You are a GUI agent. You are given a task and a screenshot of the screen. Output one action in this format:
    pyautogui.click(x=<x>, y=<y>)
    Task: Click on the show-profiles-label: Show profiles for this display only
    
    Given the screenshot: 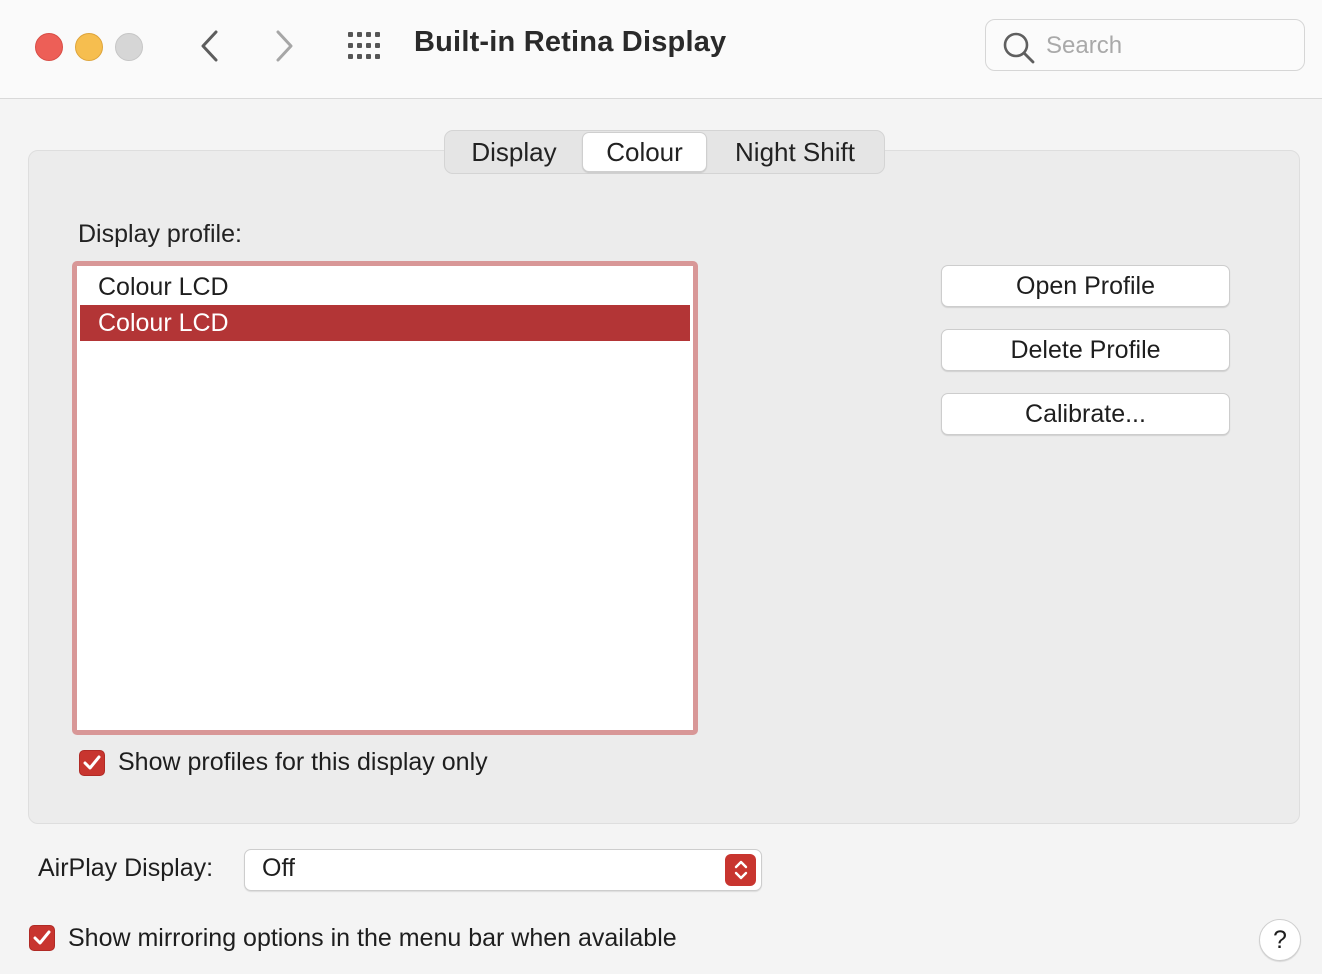 What is the action you would take?
    pyautogui.click(x=303, y=762)
    